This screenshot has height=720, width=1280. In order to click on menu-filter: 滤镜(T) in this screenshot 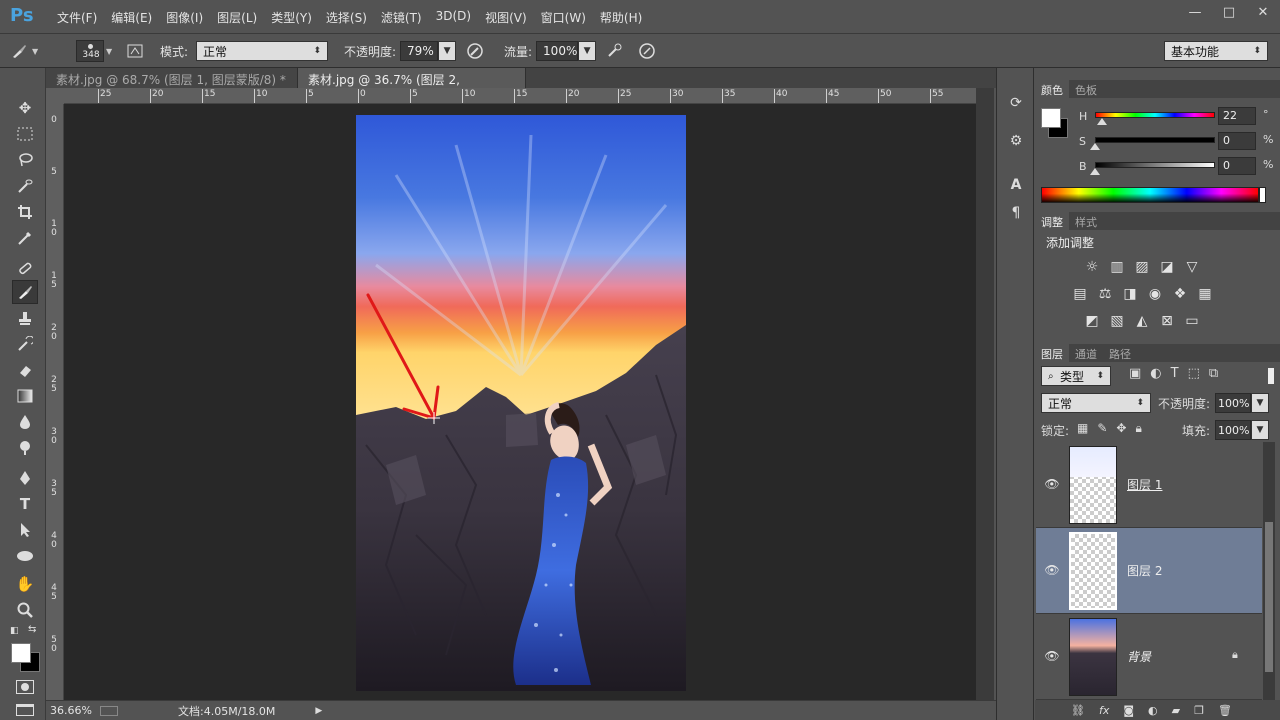, I will do `click(401, 17)`.